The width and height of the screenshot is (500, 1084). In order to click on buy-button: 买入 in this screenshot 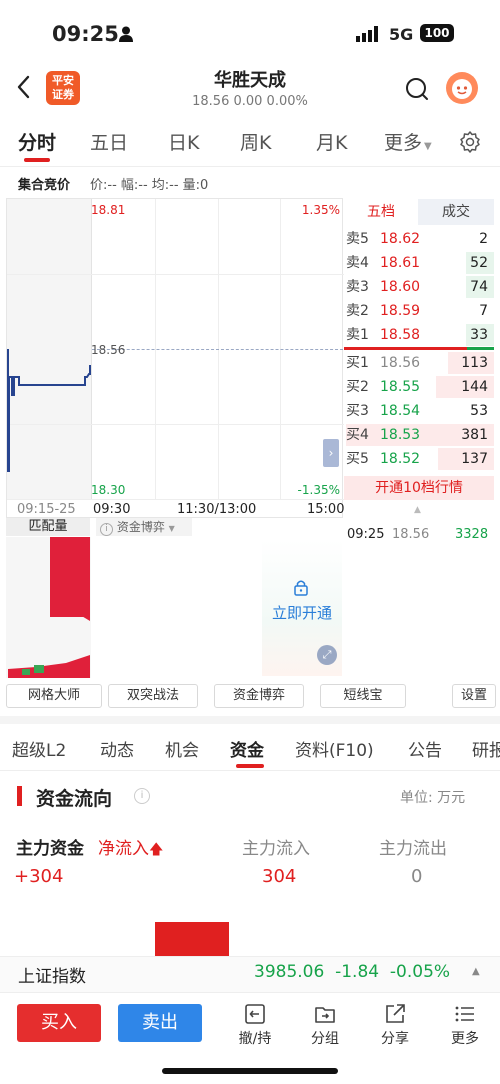, I will do `click(59, 1023)`.